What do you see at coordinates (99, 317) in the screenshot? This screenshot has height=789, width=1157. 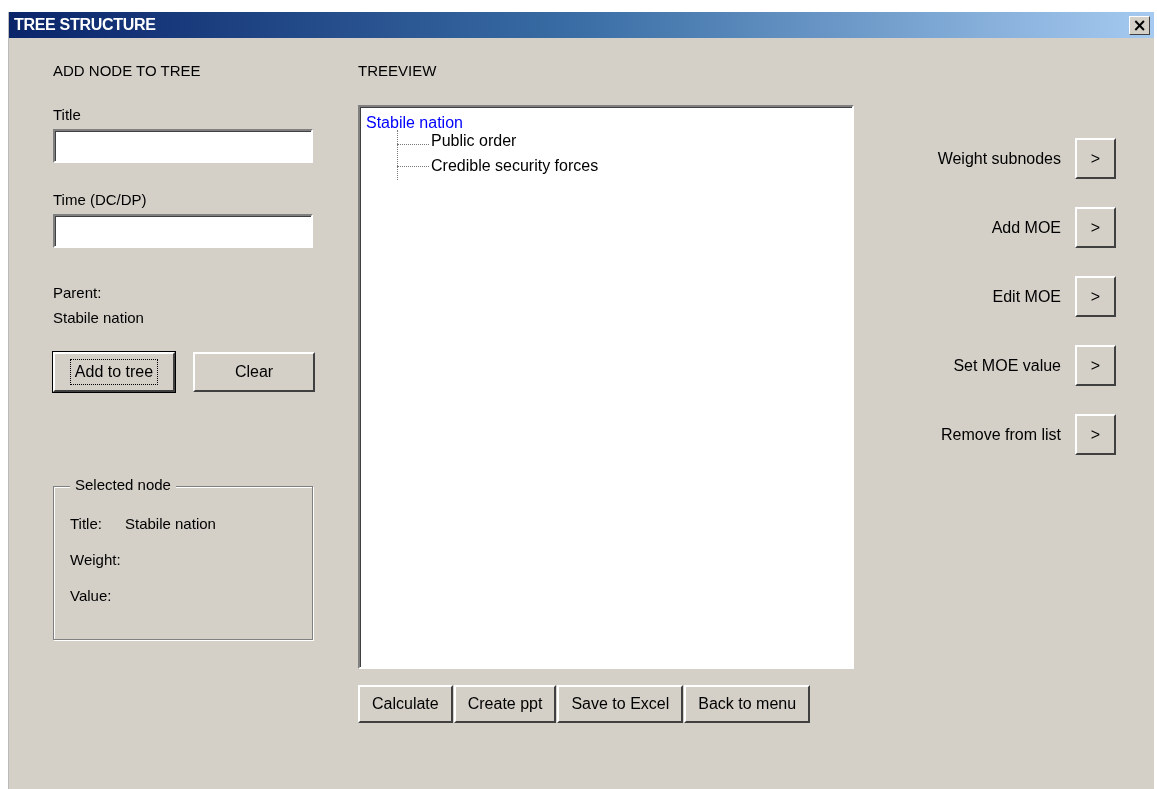 I see `parent-value: Stabile nation` at bounding box center [99, 317].